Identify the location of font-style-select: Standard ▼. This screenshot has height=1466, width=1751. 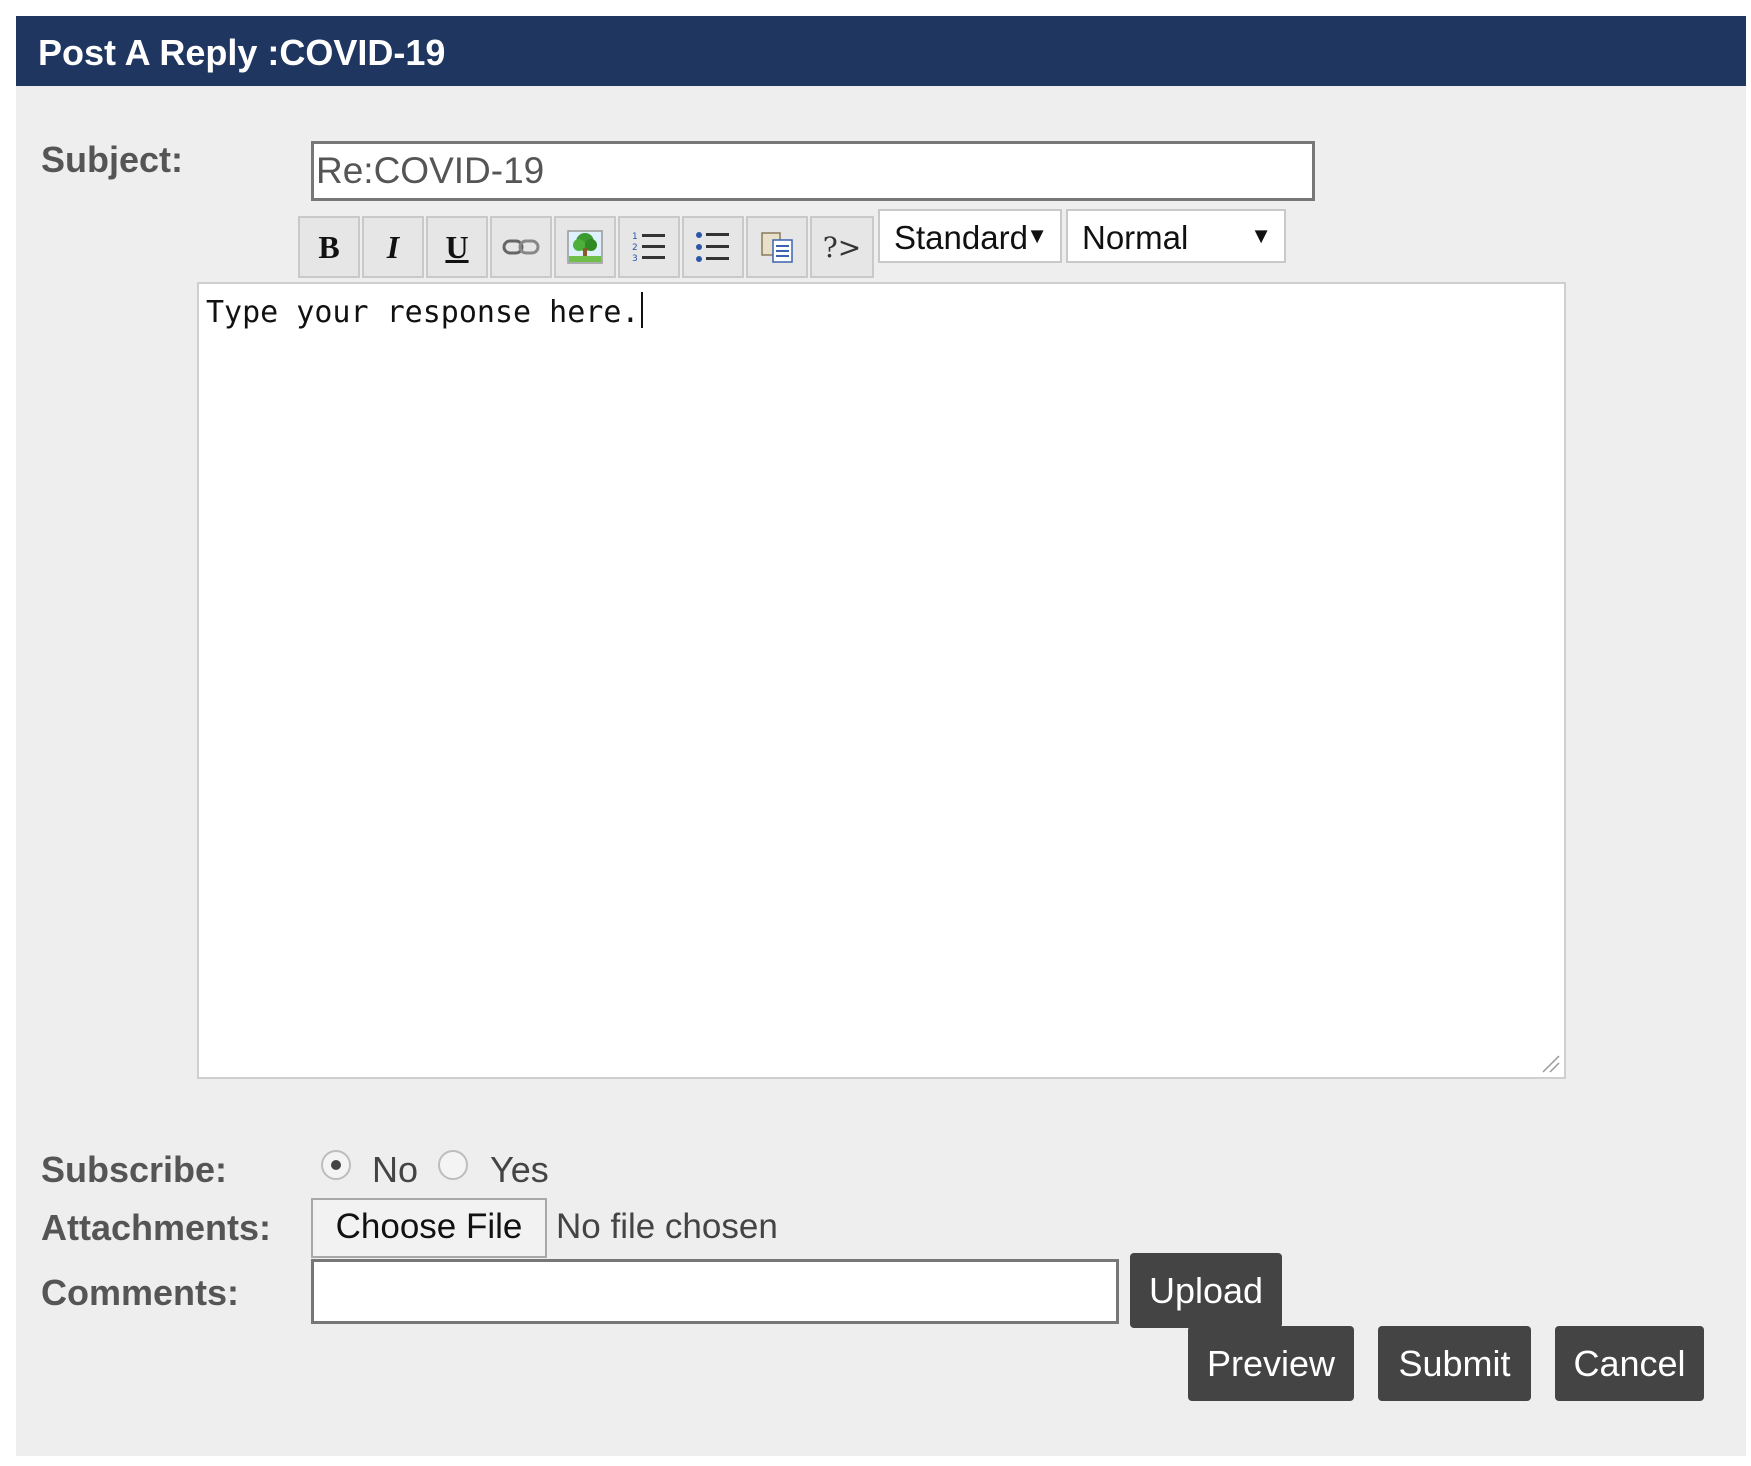
(970, 236).